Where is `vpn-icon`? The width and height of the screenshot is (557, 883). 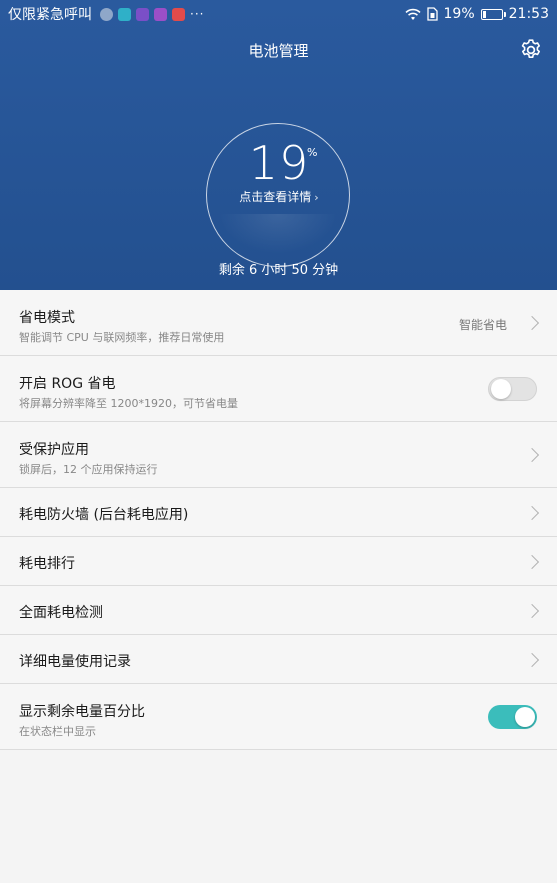 vpn-icon is located at coordinates (106, 14).